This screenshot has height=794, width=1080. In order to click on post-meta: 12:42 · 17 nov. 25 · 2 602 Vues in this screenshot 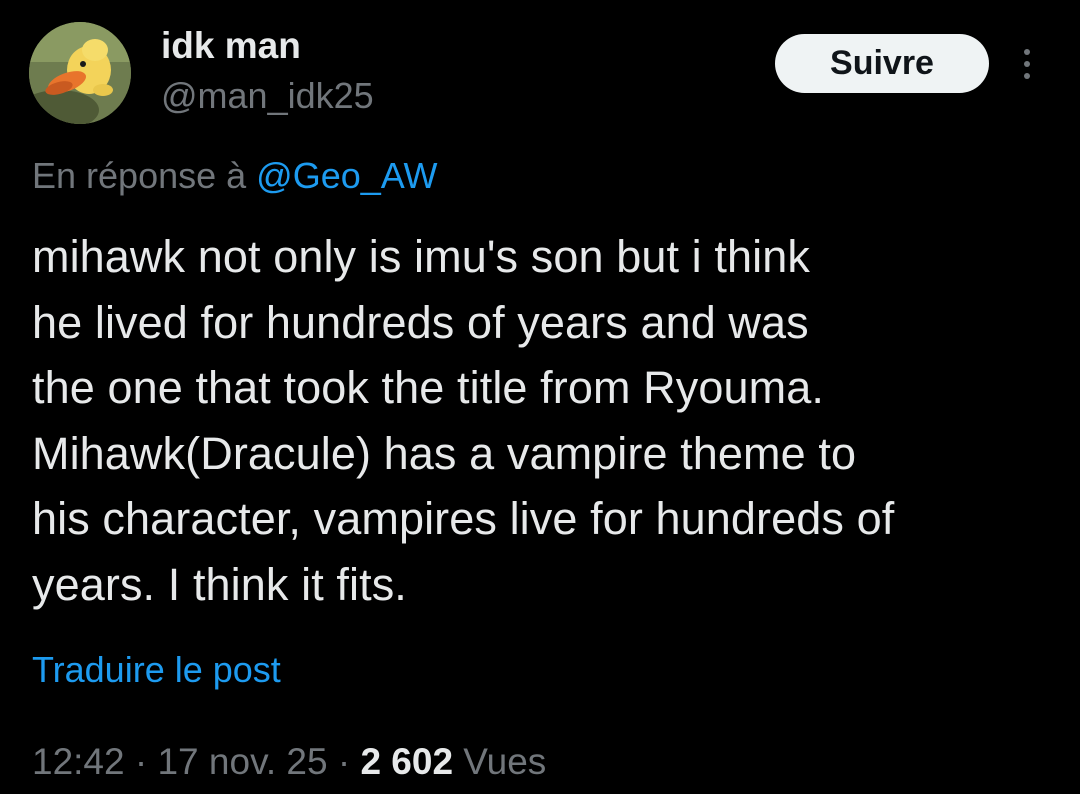, I will do `click(289, 762)`.